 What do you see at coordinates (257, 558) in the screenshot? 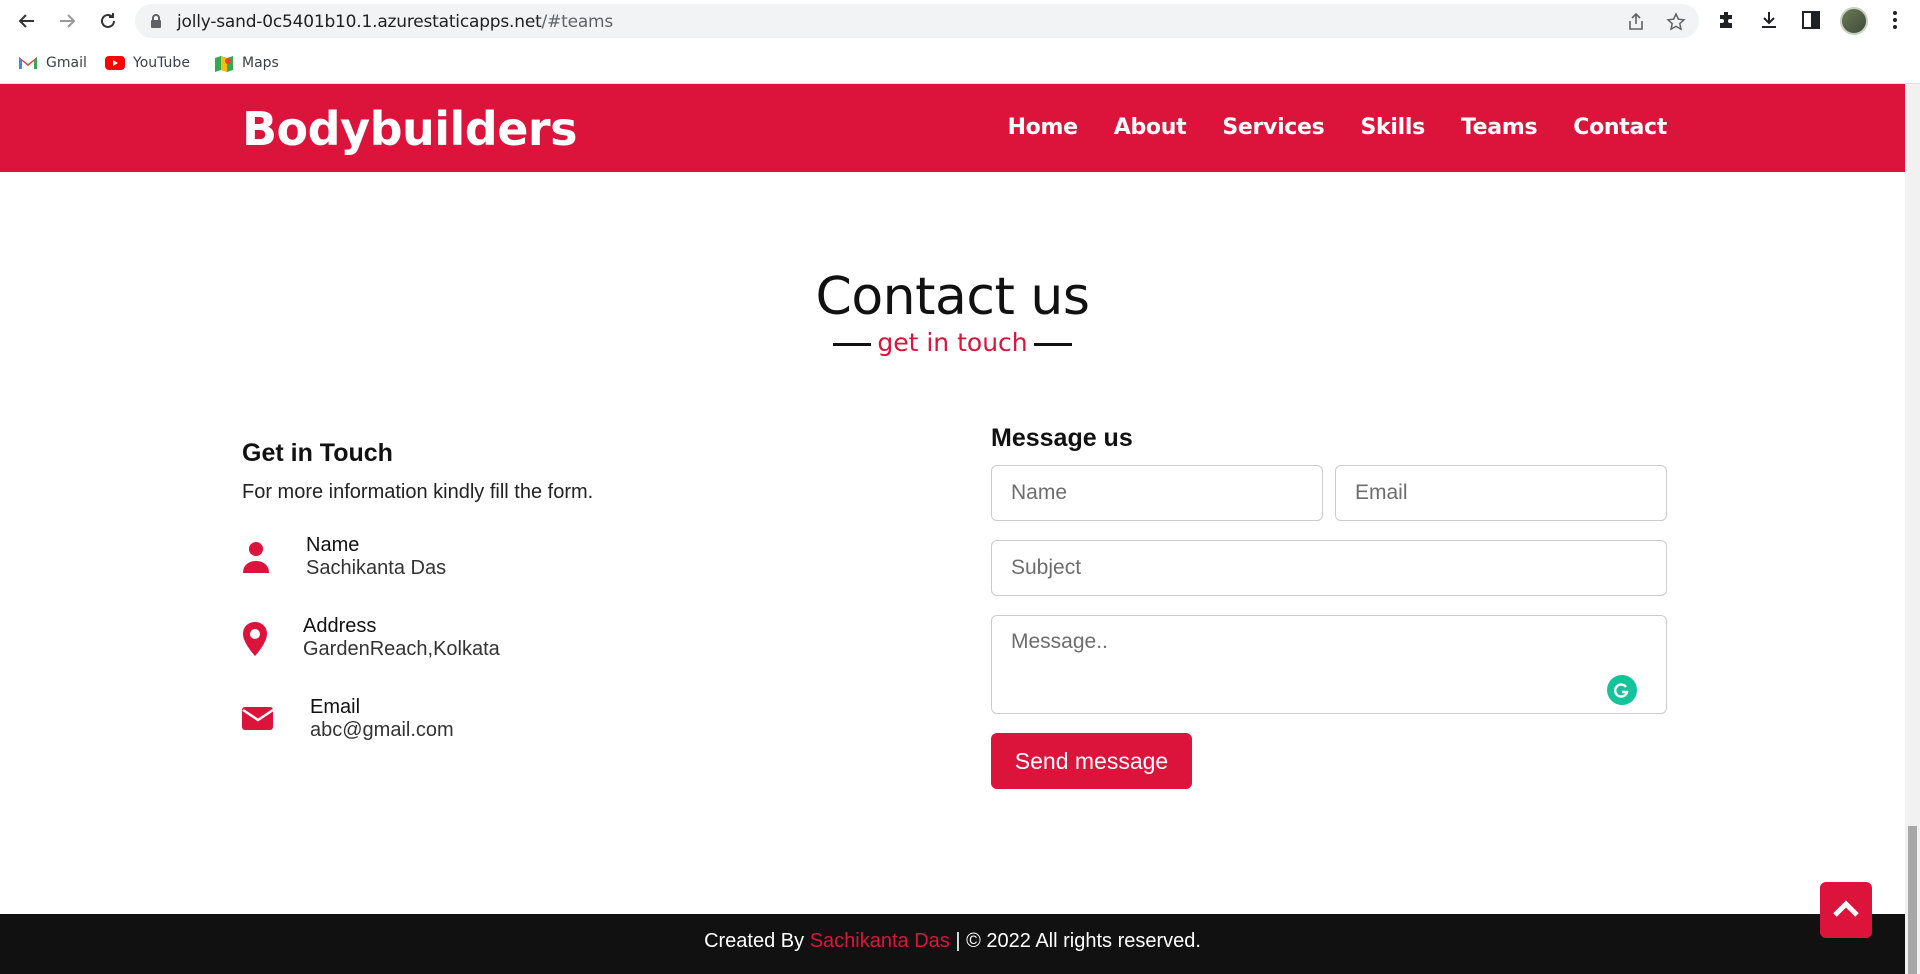
I see `user-icon` at bounding box center [257, 558].